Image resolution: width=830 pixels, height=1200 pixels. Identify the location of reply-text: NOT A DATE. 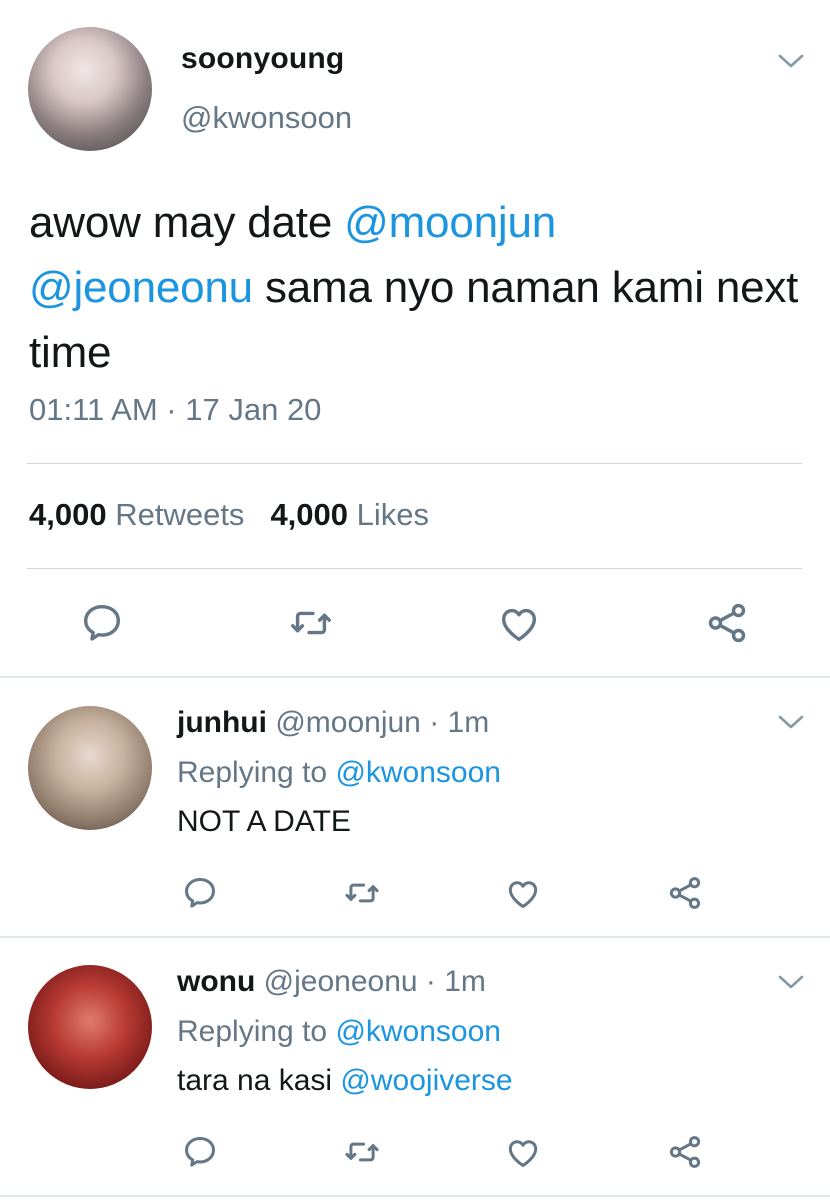
(264, 822).